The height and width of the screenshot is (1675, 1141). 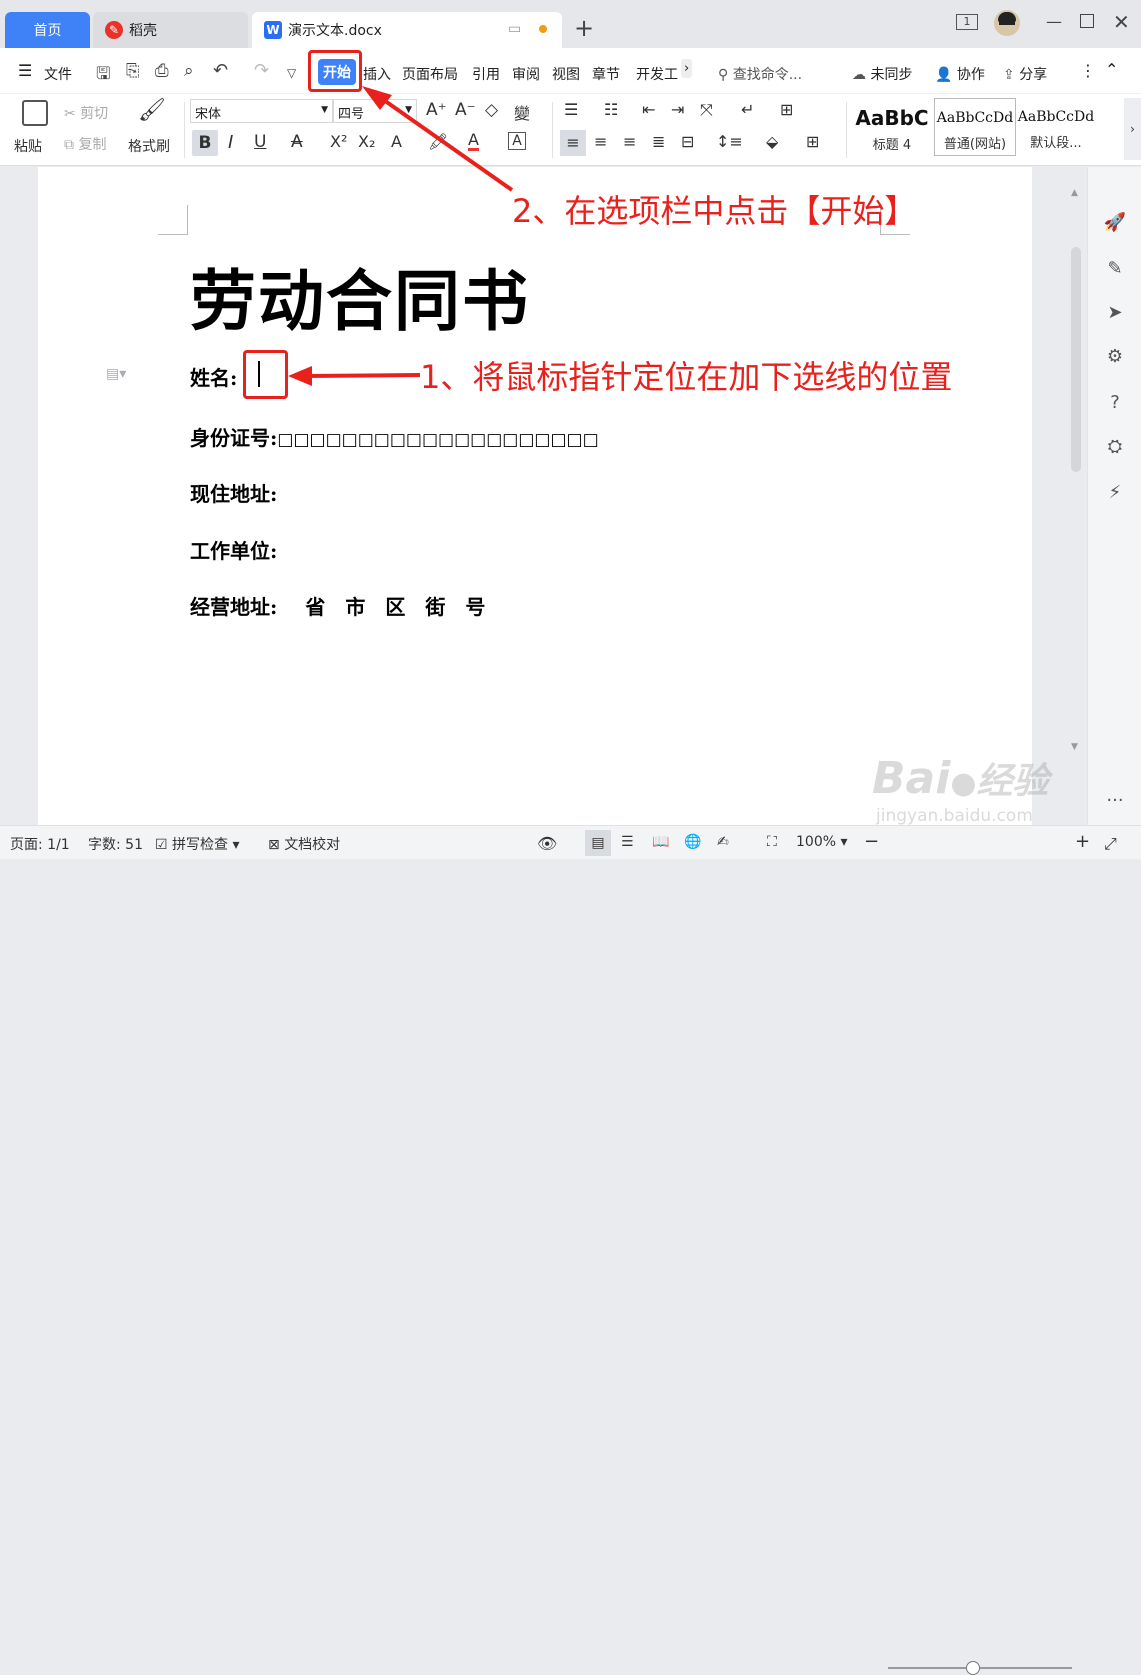 I want to click on zoom-in-icon: +, so click(x=1082, y=841).